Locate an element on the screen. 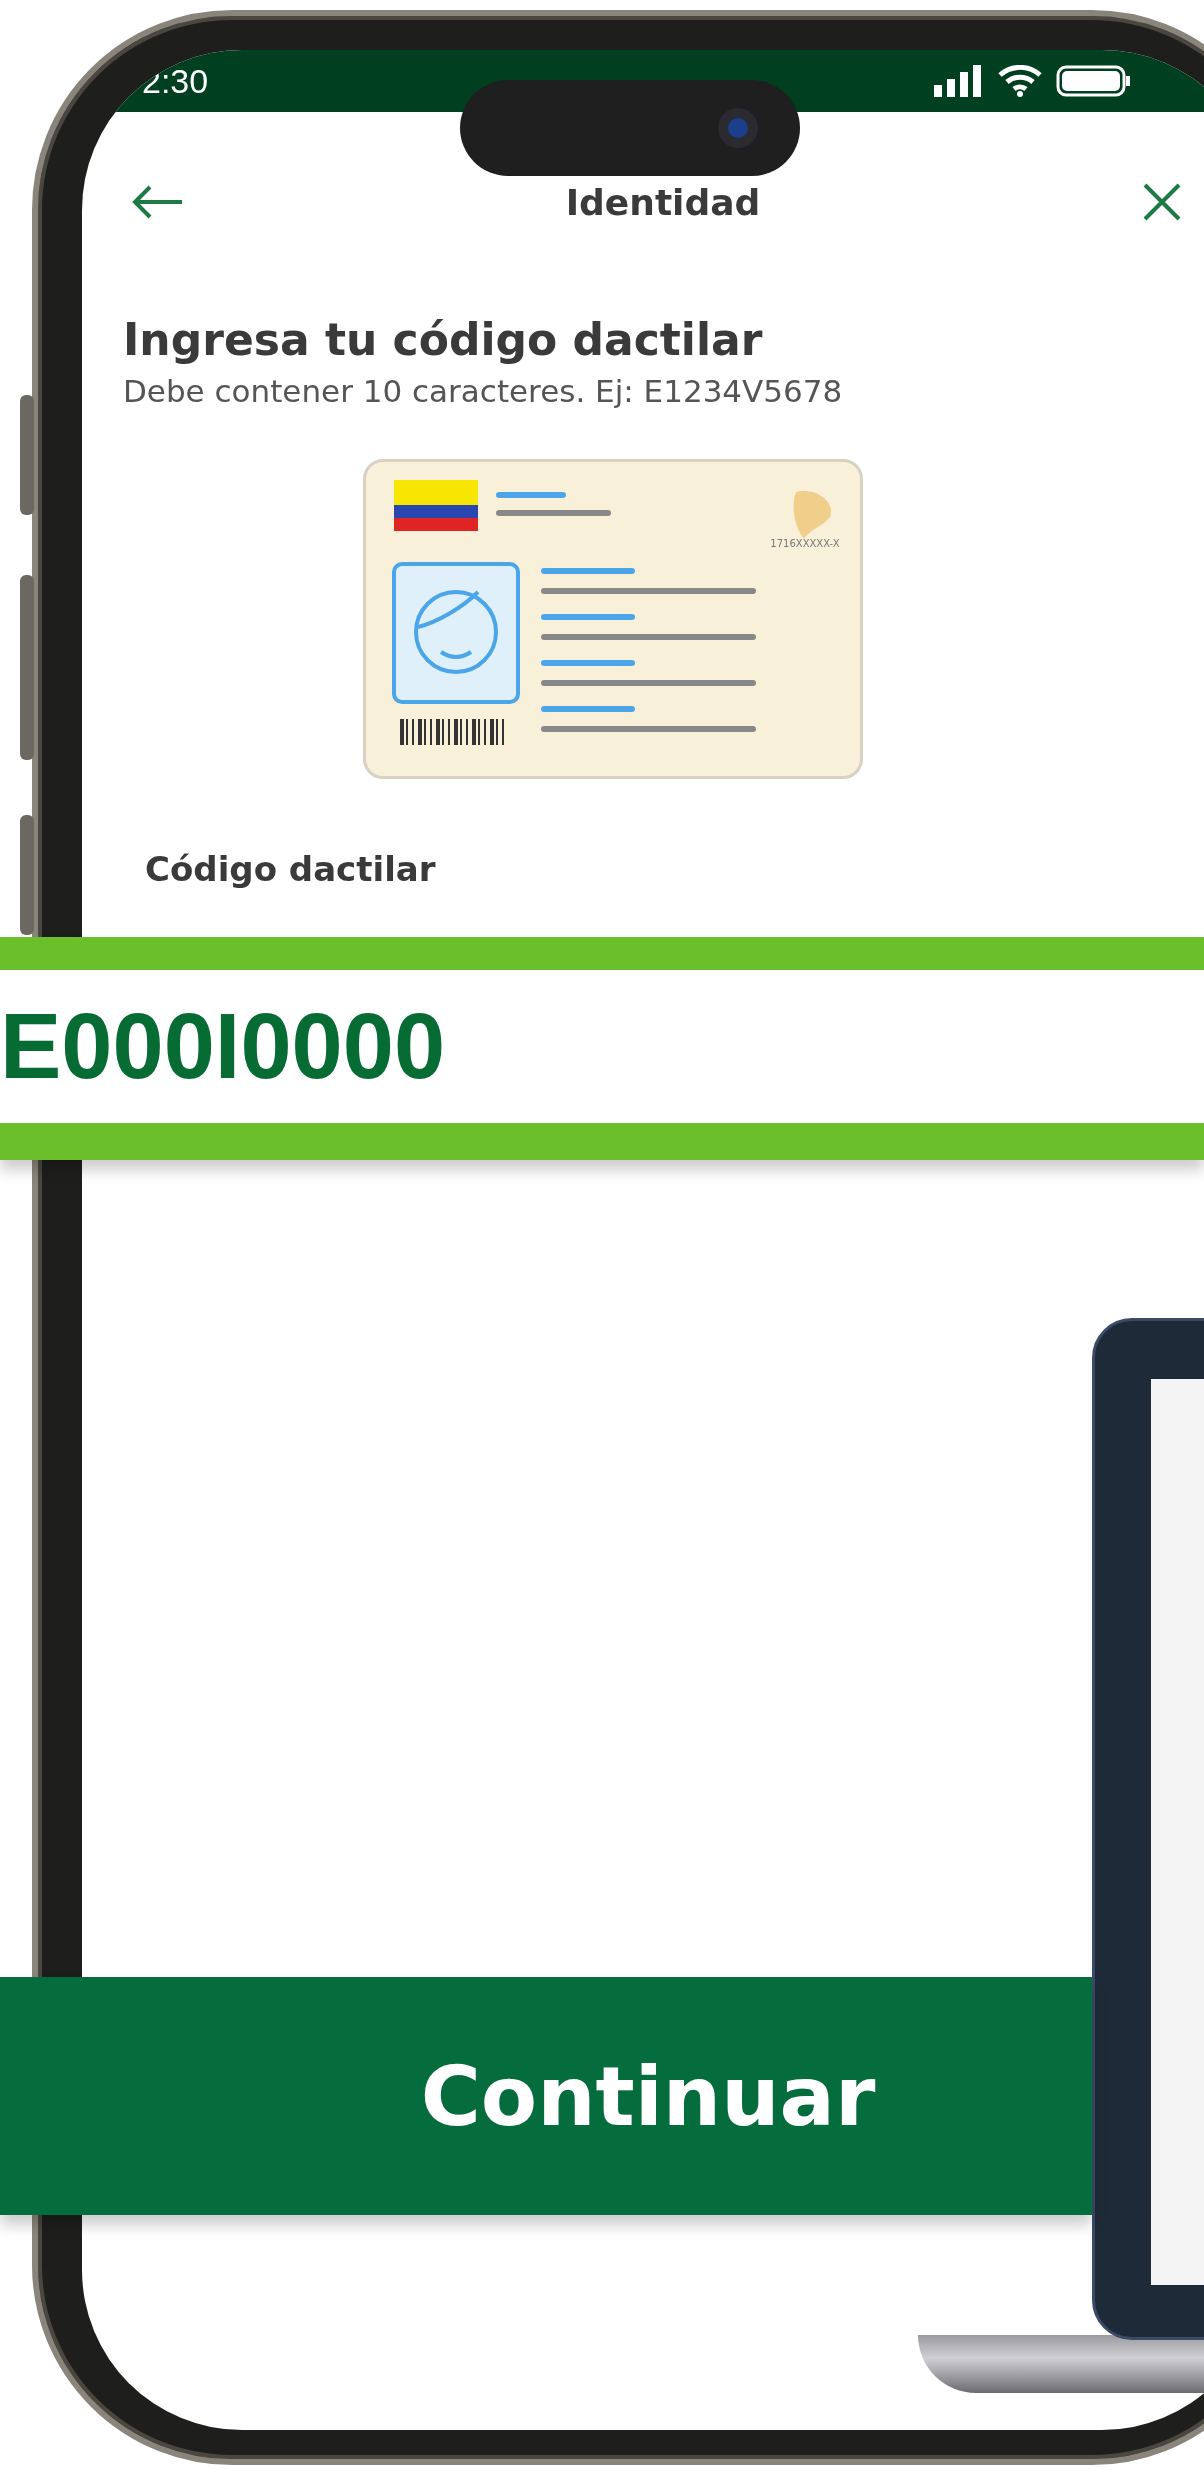 Image resolution: width=1204 pixels, height=2470 pixels. back-arrow-icon is located at coordinates (158, 202).